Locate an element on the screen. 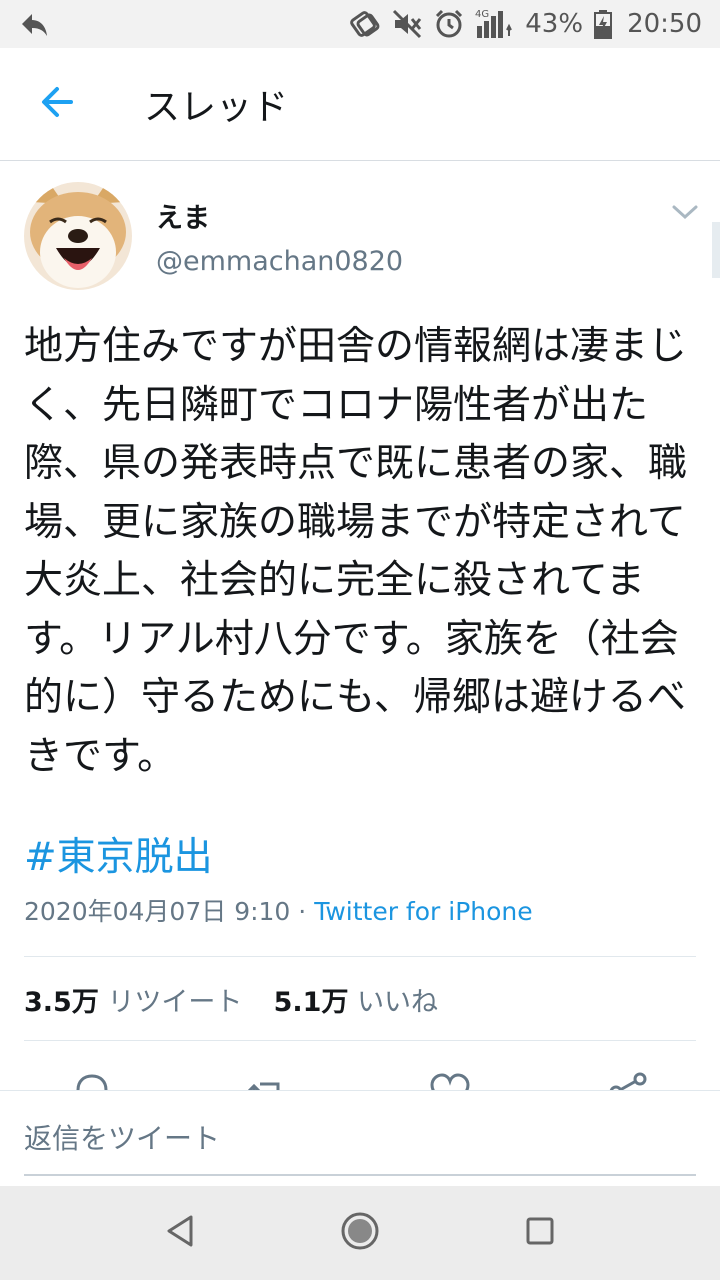  hashtag-link: #東京脱出 is located at coordinates (118, 854).